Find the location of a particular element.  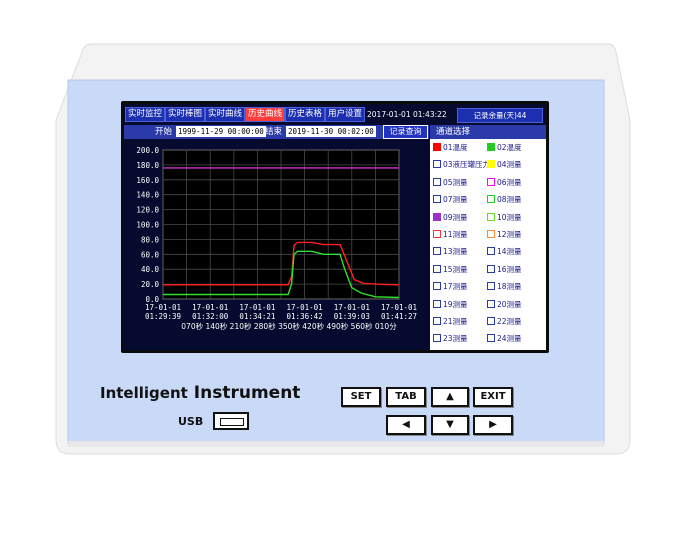

channel-label: 15测量 is located at coordinates (455, 269).